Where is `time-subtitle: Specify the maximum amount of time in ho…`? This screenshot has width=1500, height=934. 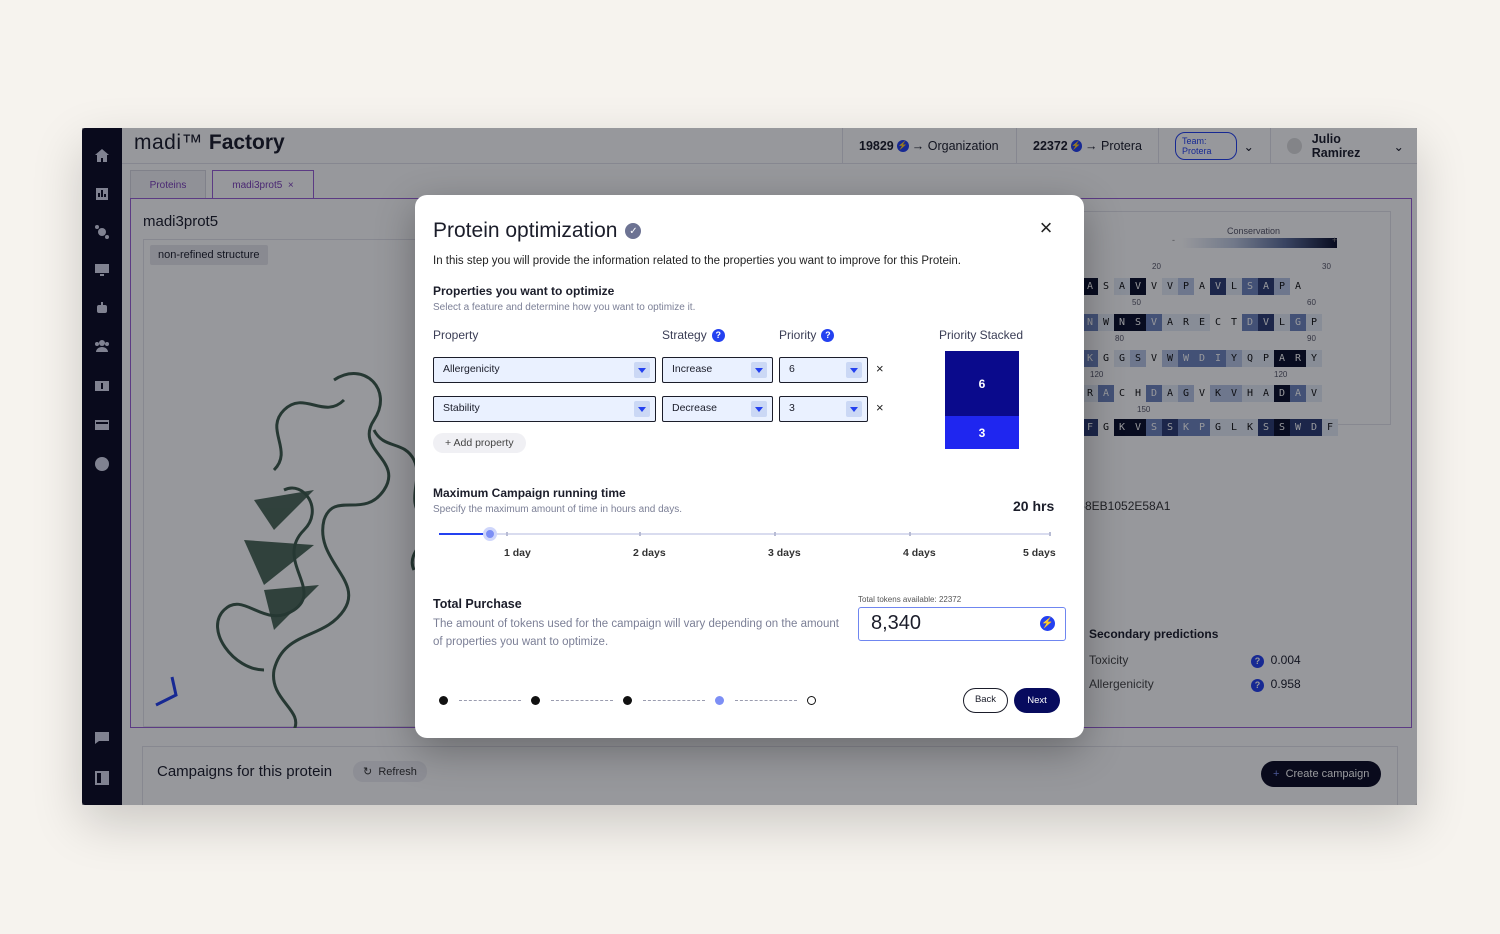
time-subtitle: Specify the maximum amount of time in ho… is located at coordinates (558, 509).